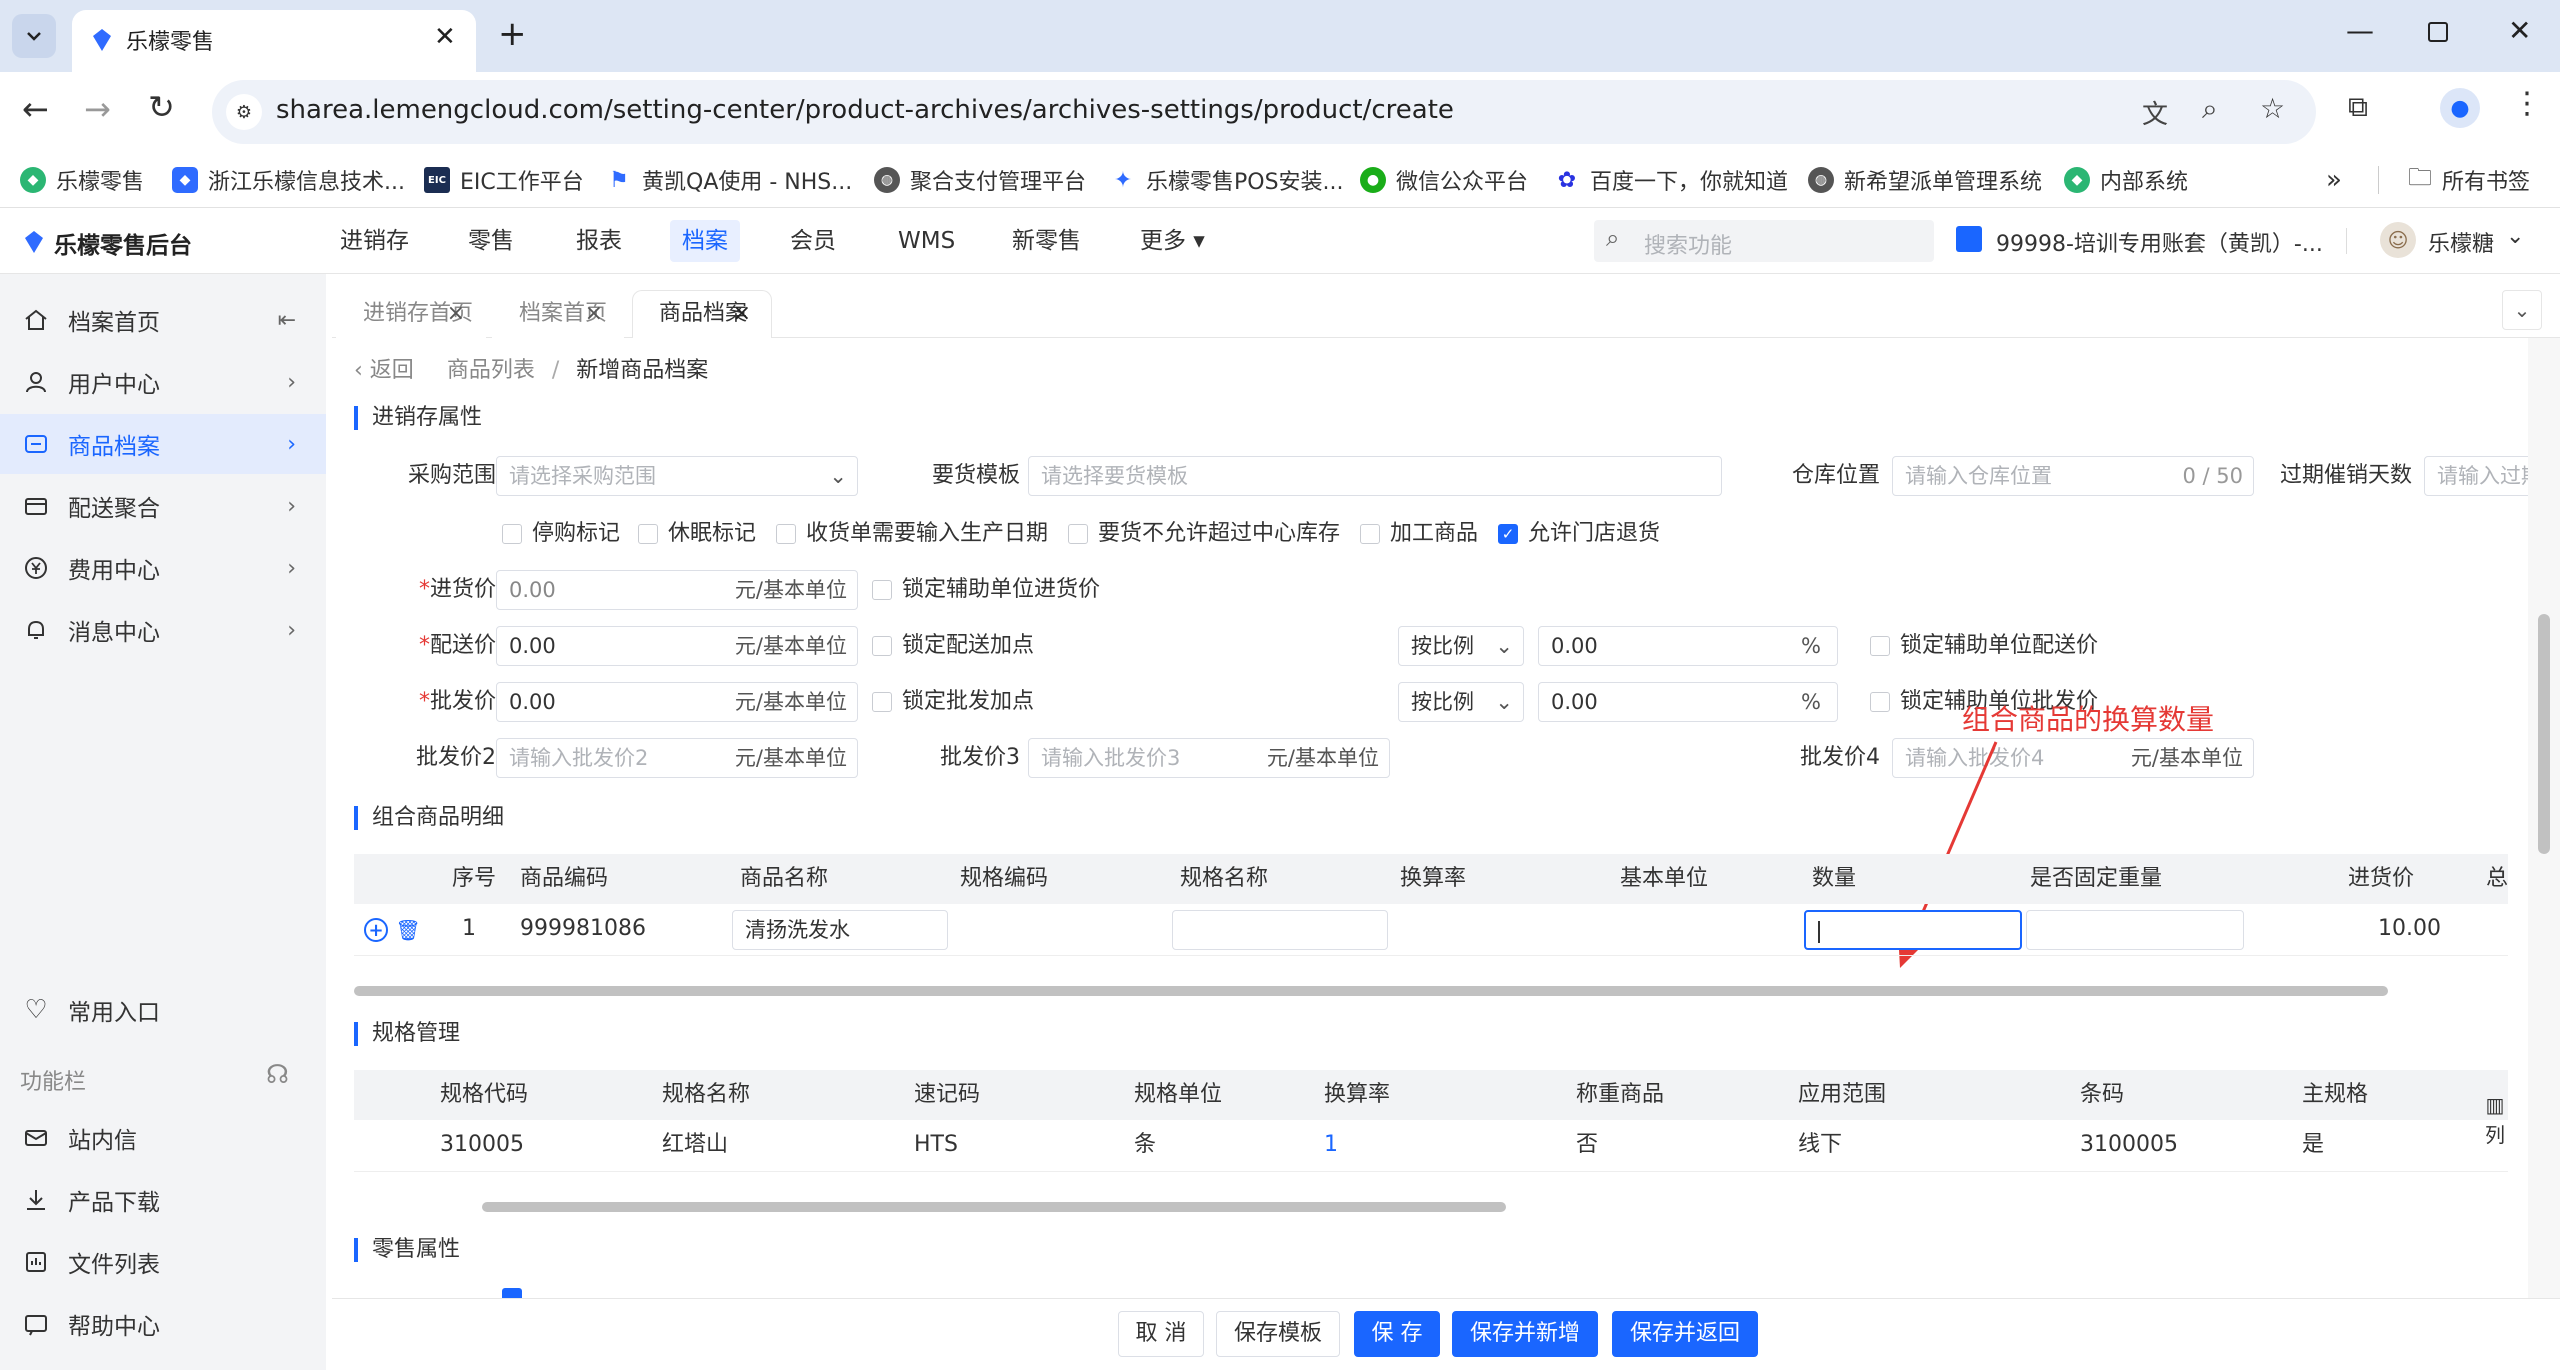 The image size is (2560, 1370). What do you see at coordinates (163, 1200) in the screenshot?
I see `sidebar-item-download: 产品下载` at bounding box center [163, 1200].